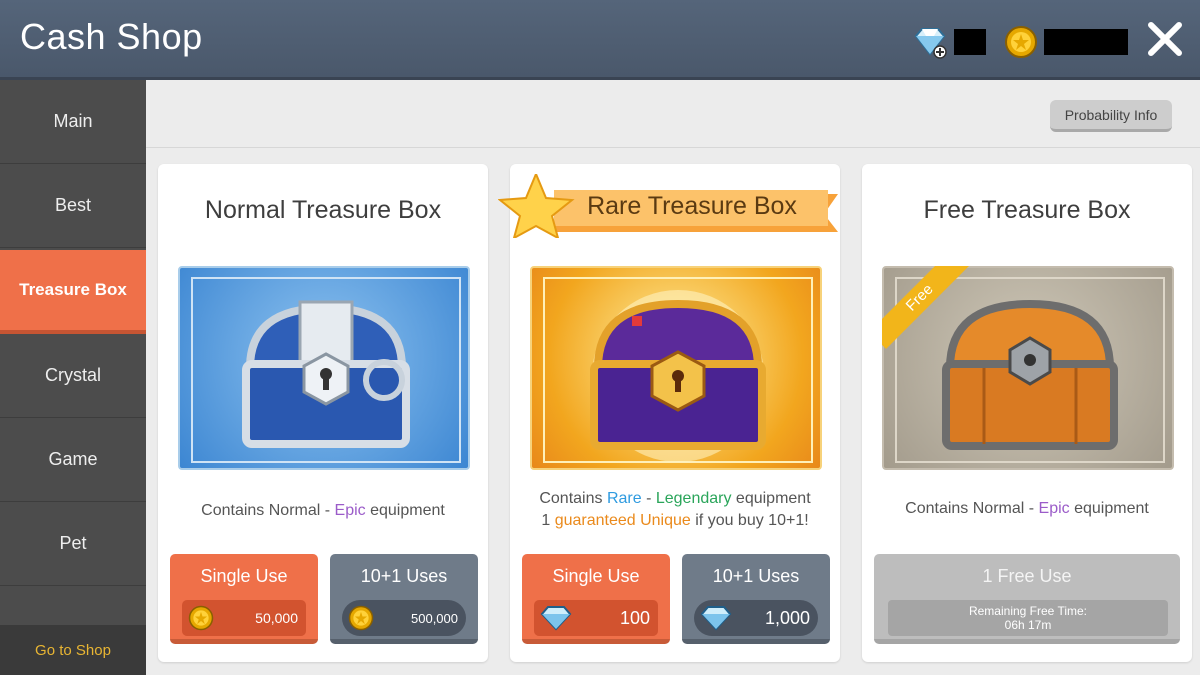 Image resolution: width=1200 pixels, height=675 pixels. Describe the element at coordinates (404, 618) in the screenshot. I see `price-tag: 500,000` at that location.